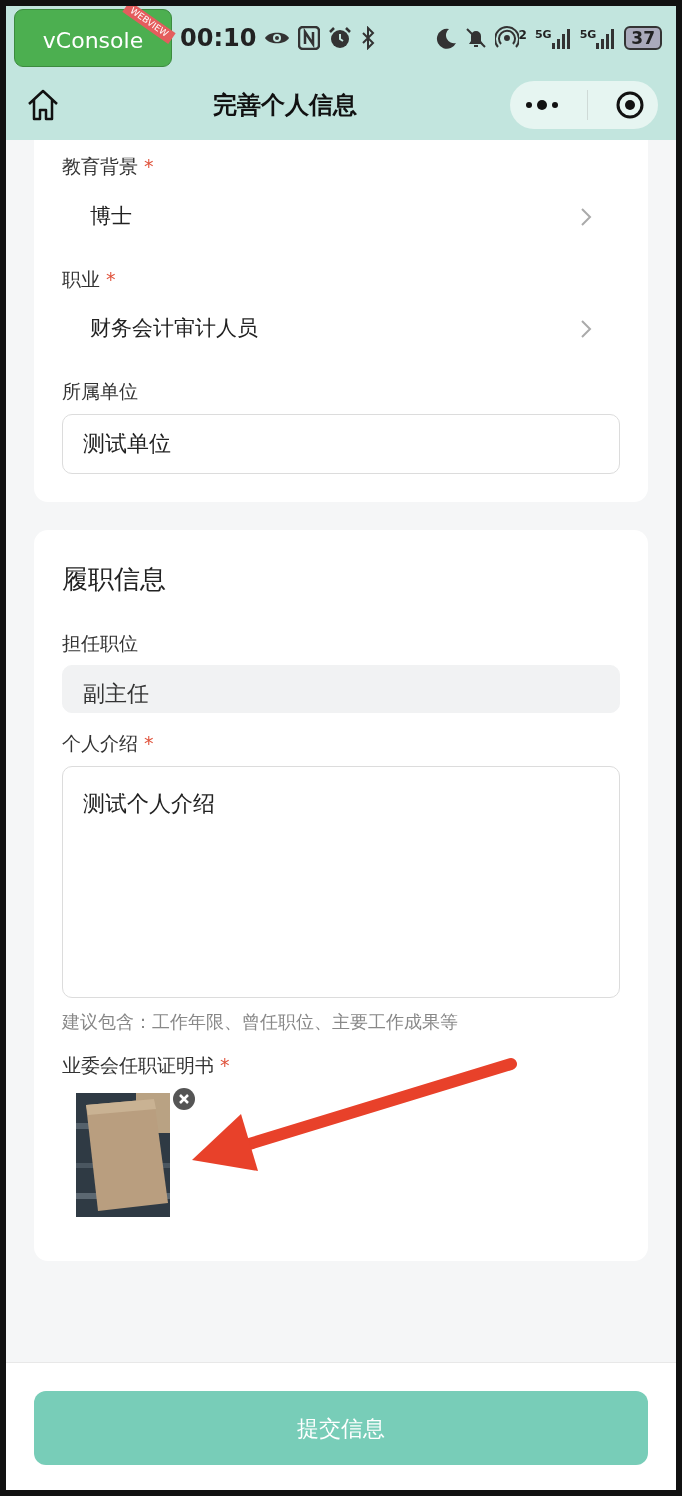  What do you see at coordinates (445, 38) in the screenshot?
I see `moon-icon` at bounding box center [445, 38].